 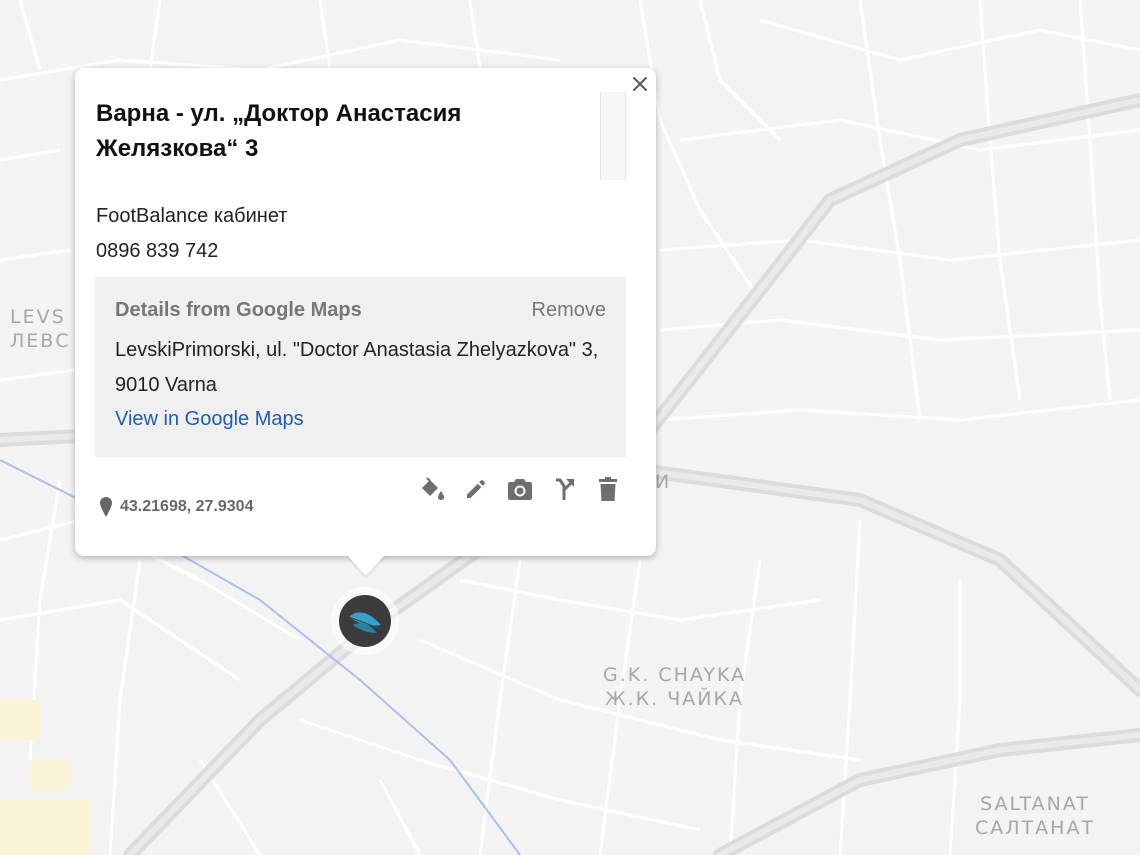 What do you see at coordinates (192, 216) in the screenshot?
I see `description-line: FootBalance кабинет` at bounding box center [192, 216].